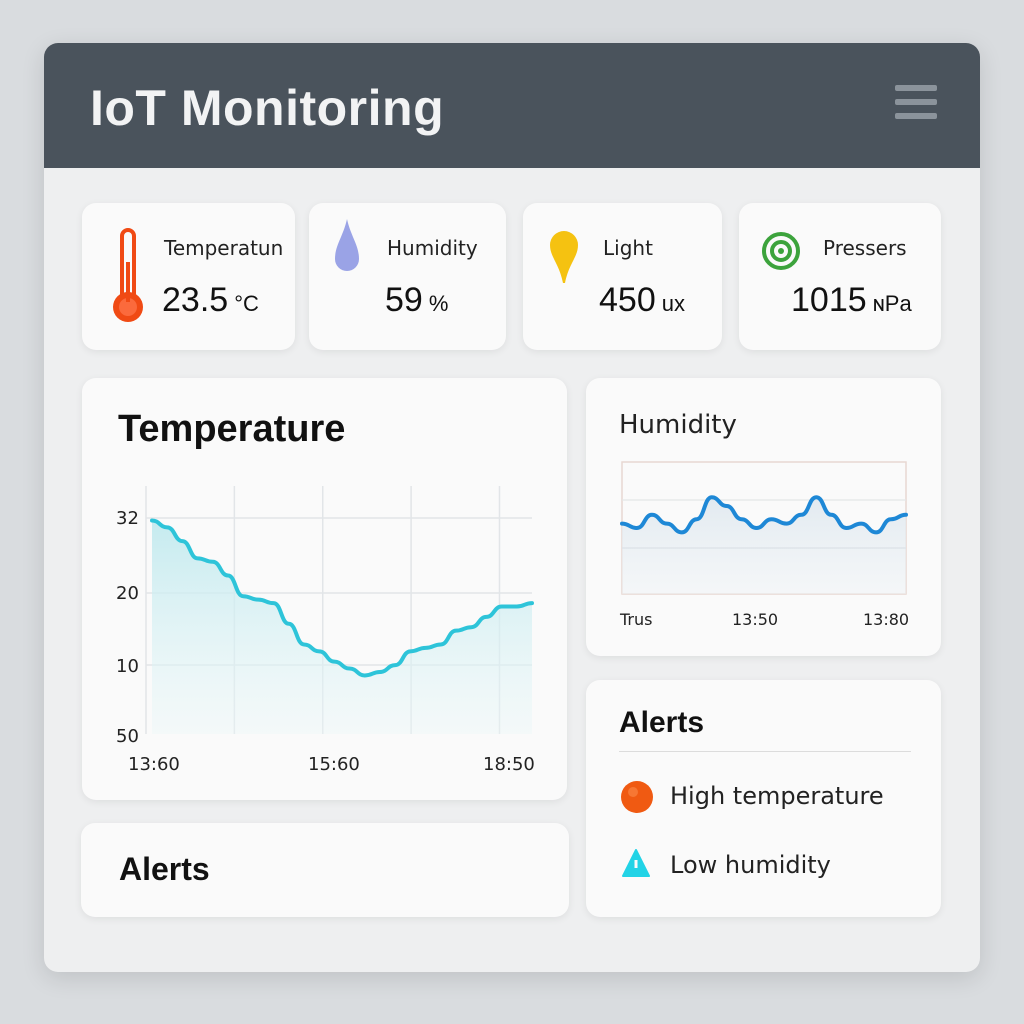  I want to click on gauge-icon, so click(781, 251).